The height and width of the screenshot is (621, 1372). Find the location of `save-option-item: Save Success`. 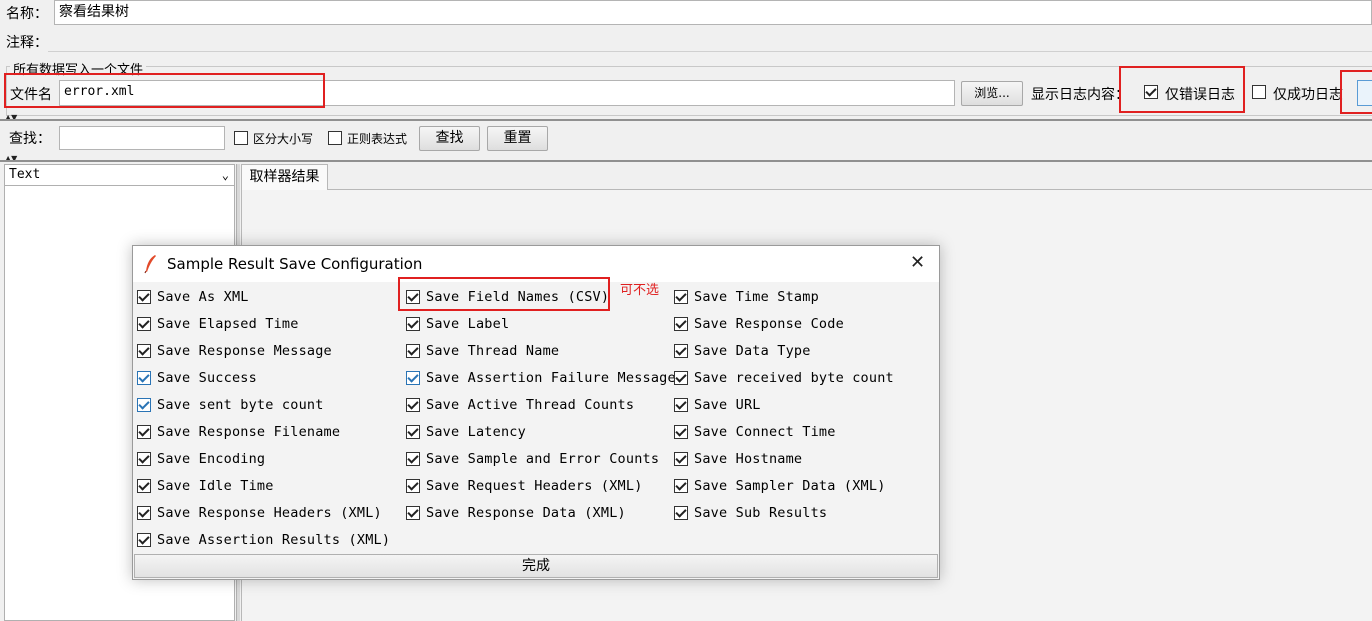

save-option-item: Save Success is located at coordinates (197, 378).